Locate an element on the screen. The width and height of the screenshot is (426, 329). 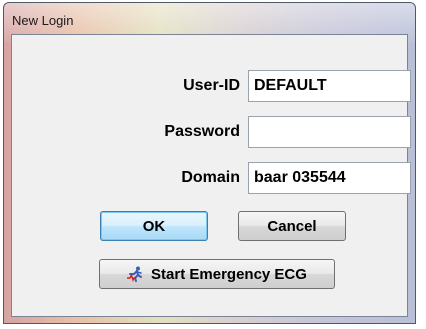
domain-input is located at coordinates (329, 178).